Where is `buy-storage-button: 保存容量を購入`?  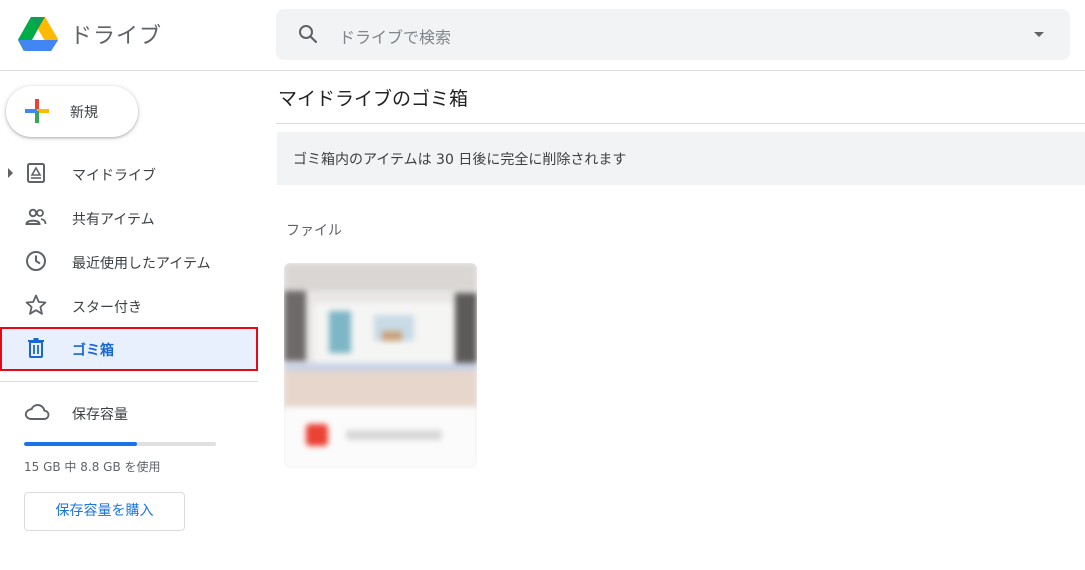 buy-storage-button: 保存容量を購入 is located at coordinates (104, 511).